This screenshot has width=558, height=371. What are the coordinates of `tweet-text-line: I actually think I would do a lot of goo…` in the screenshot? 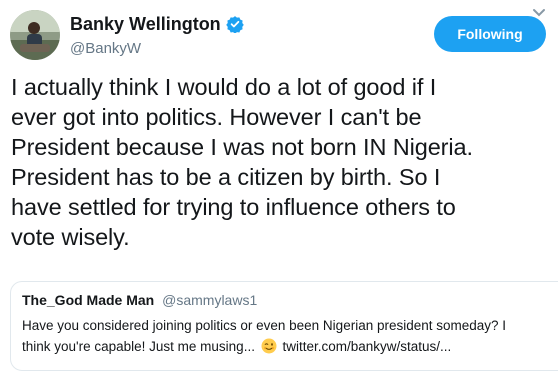 It's located at (224, 87).